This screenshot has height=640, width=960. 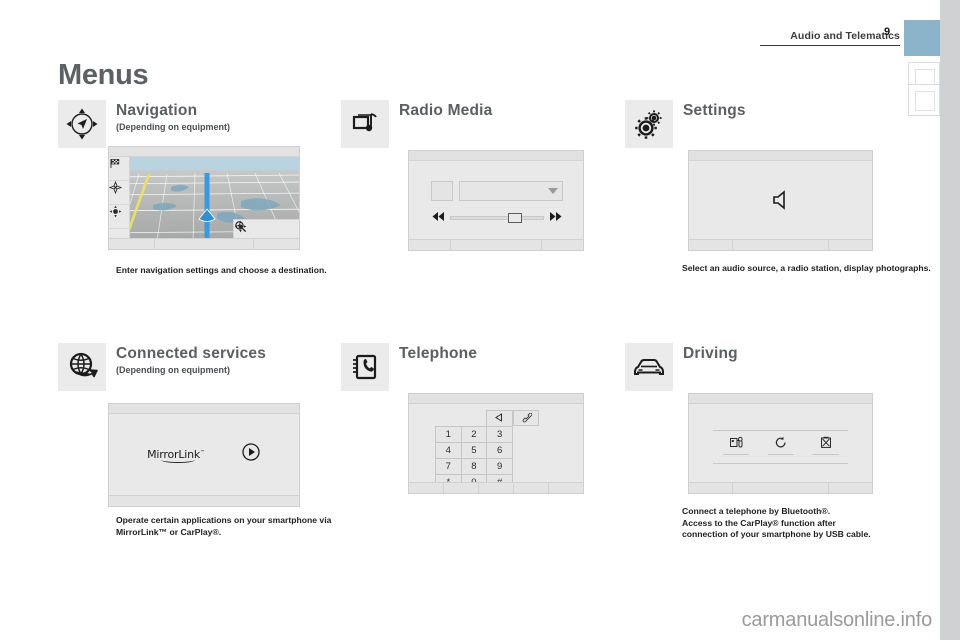 What do you see at coordinates (526, 418) in the screenshot?
I see `call-handset-icon` at bounding box center [526, 418].